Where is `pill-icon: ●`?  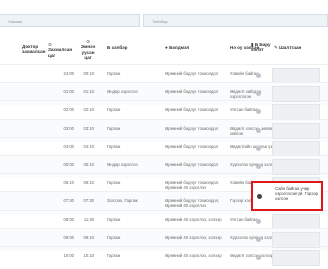 pill-icon: ● is located at coordinates (166, 47).